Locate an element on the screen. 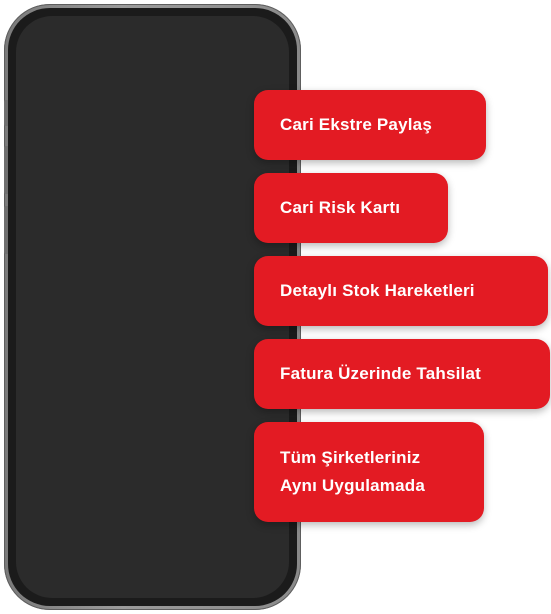 The image size is (551, 614). feature-card-detayli-stok-hareketleri: Detaylı Stok Hareketleri is located at coordinates (401, 291).